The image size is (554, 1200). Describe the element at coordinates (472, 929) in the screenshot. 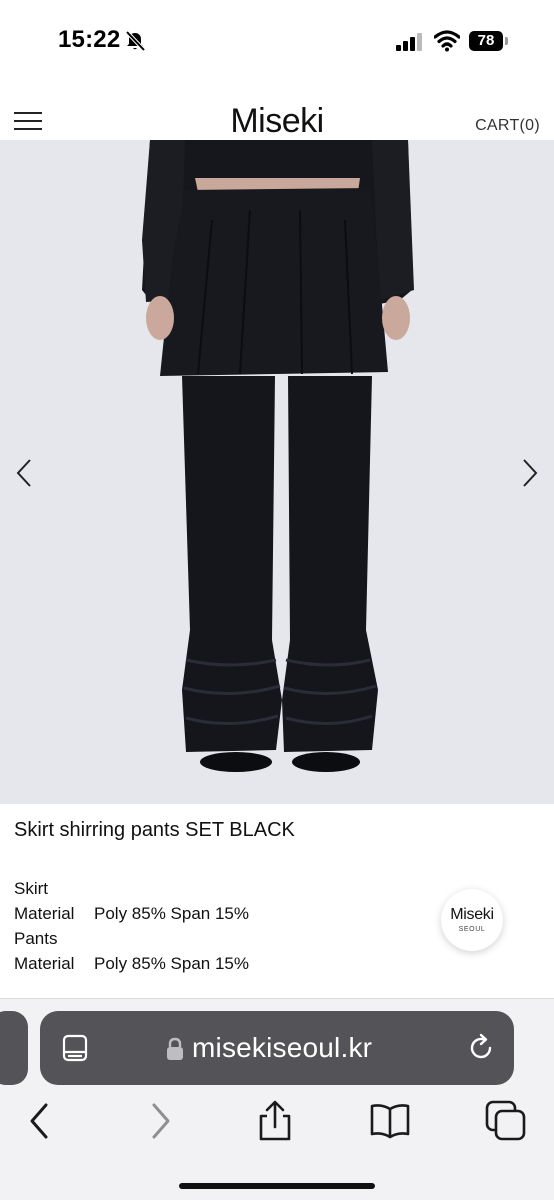

I see `badge-subtitle: SEOUL` at that location.